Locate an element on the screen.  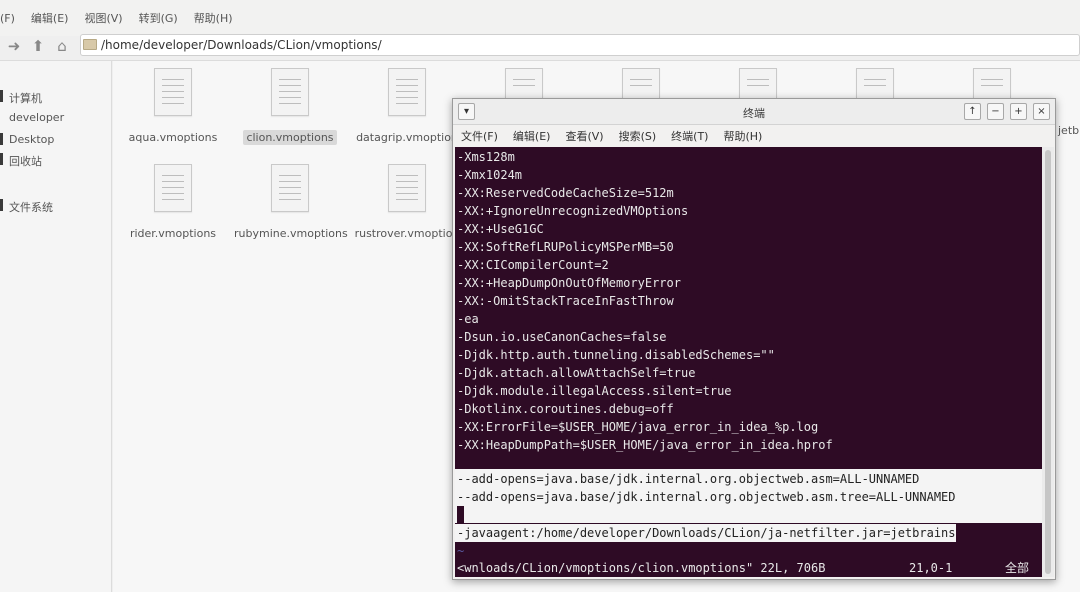
menu-edit: 编辑(E) is located at coordinates (50, 18).